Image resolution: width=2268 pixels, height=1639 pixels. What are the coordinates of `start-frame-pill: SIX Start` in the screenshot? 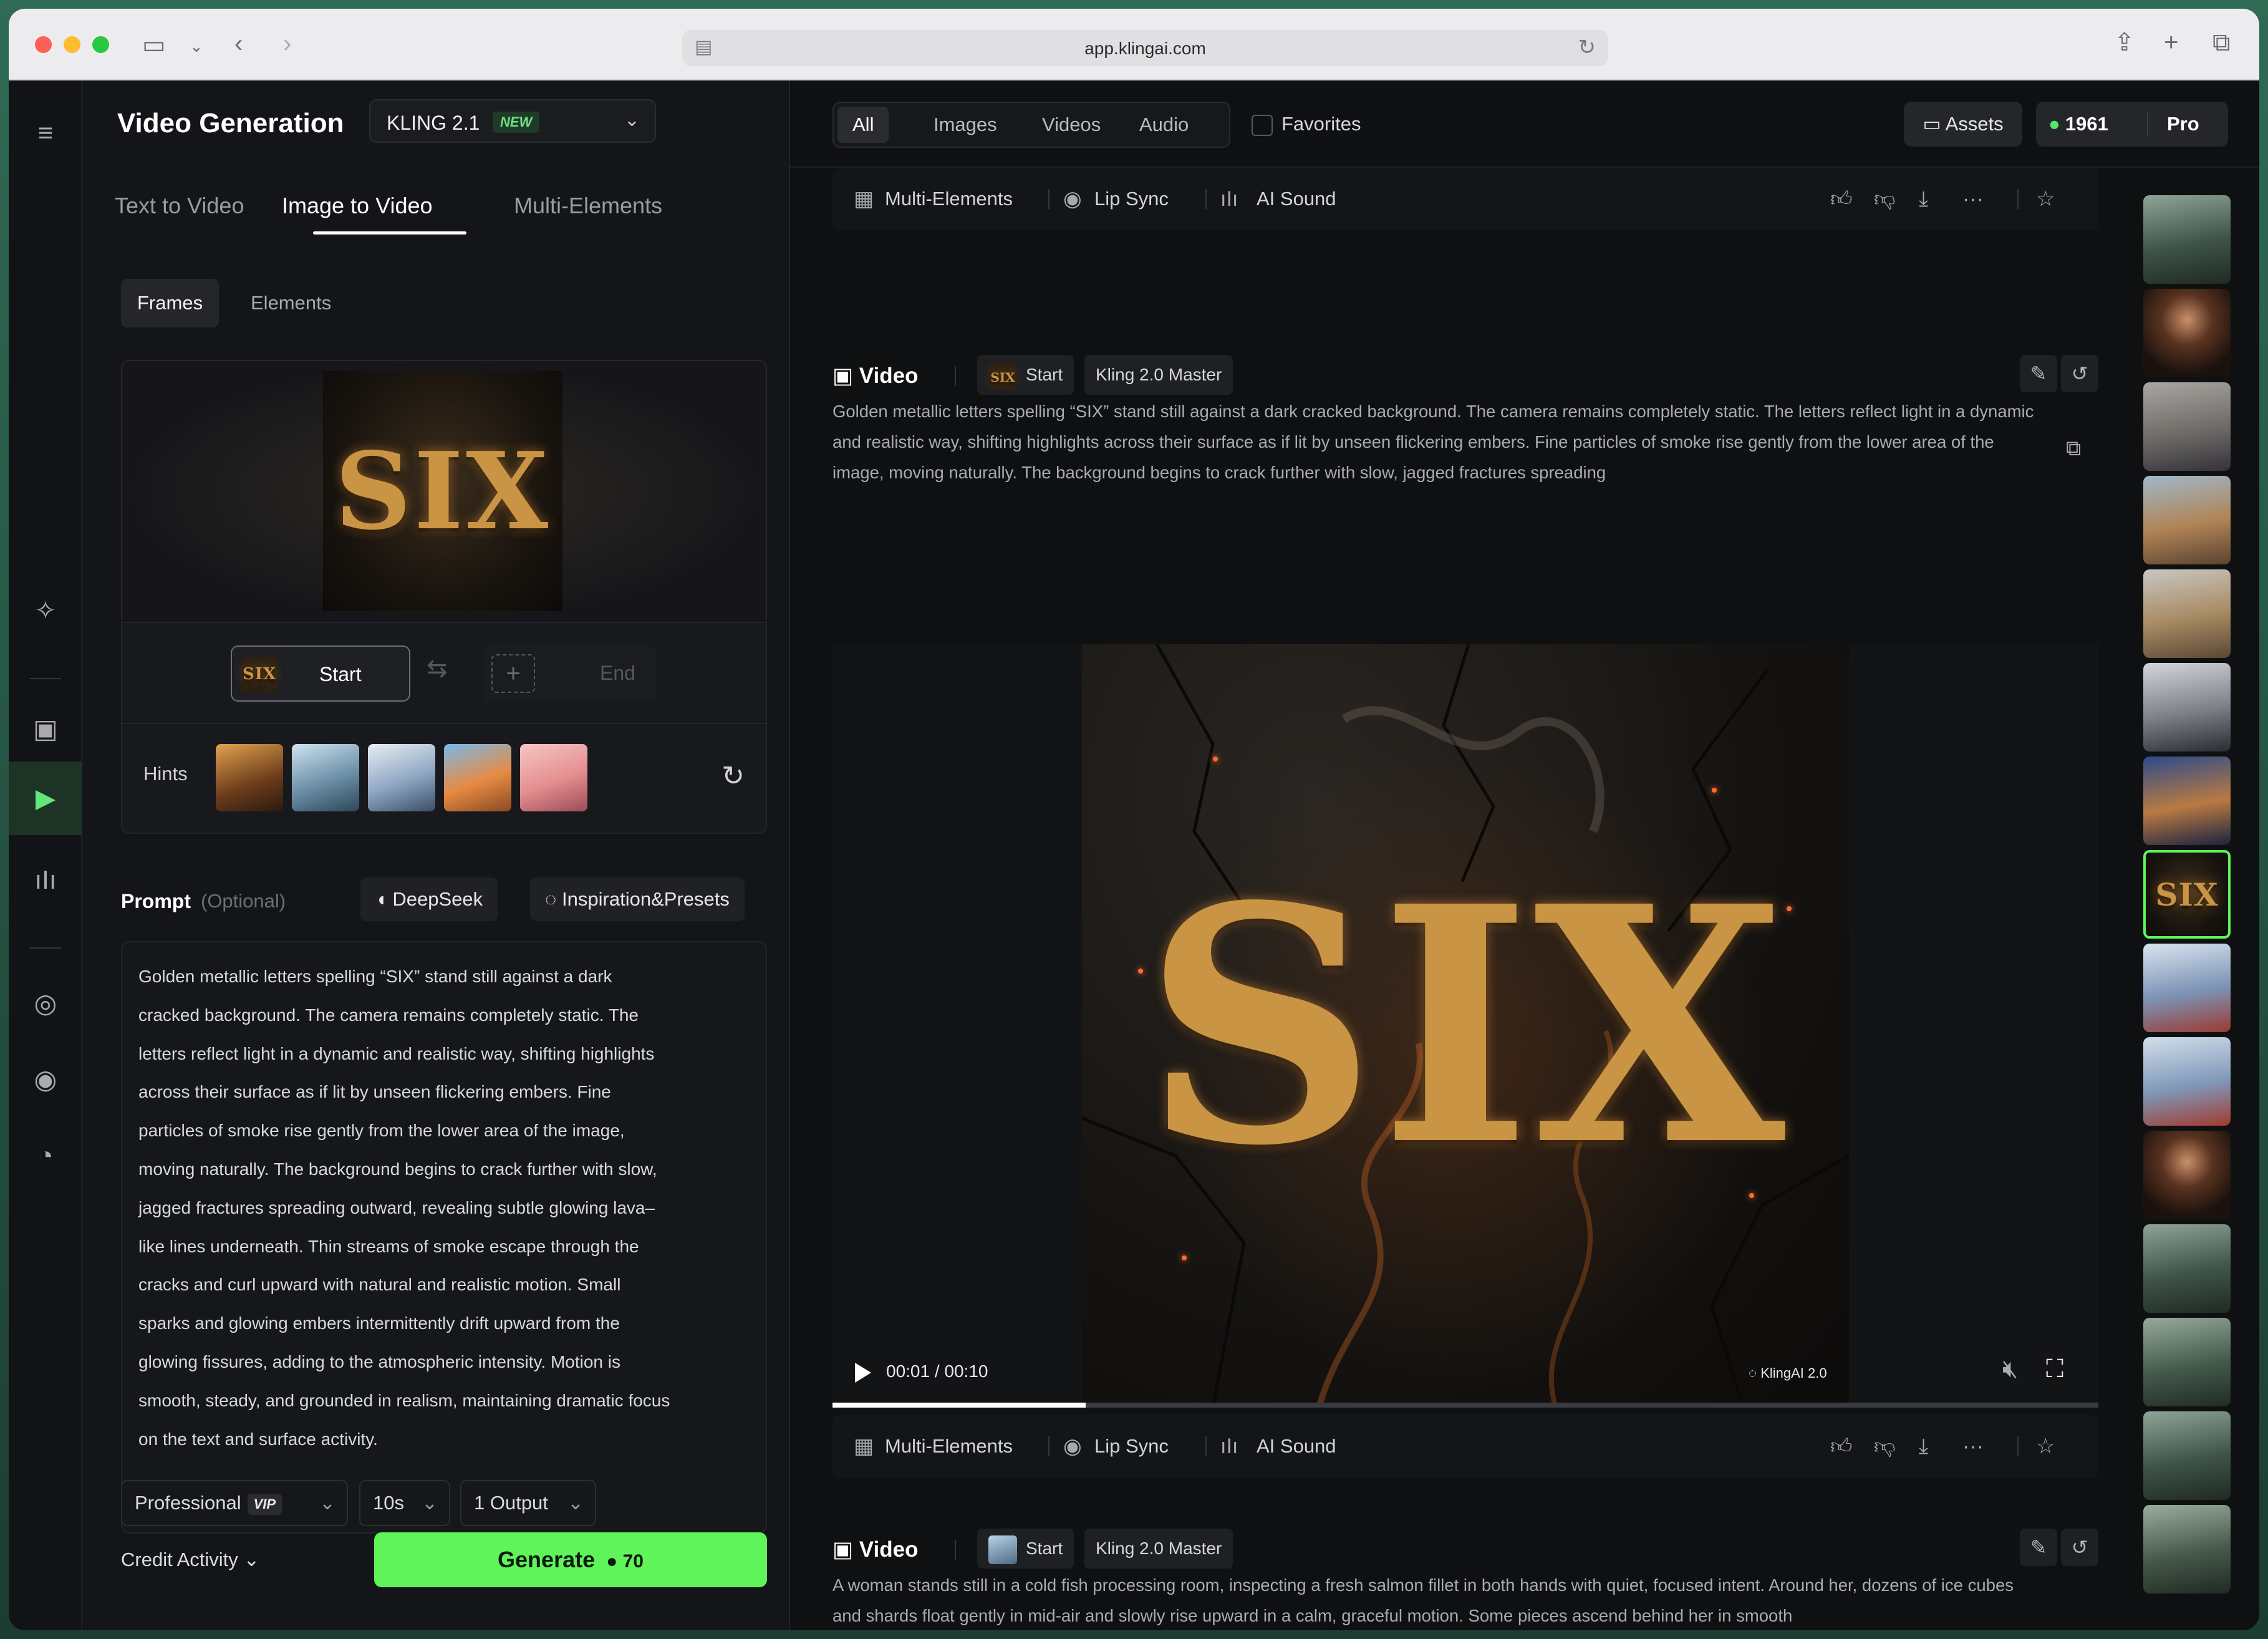 It's located at (1025, 375).